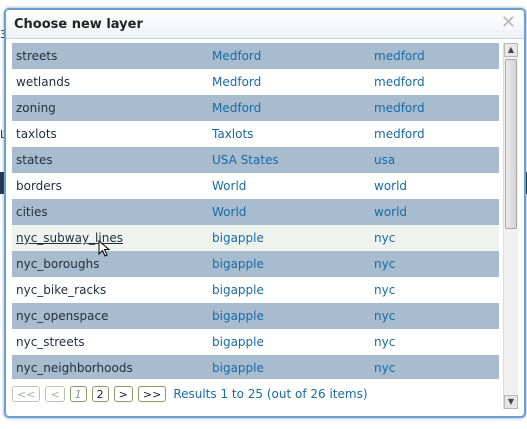 Image resolution: width=527 pixels, height=429 pixels. Describe the element at coordinates (43, 82) in the screenshot. I see `layer-name: wetlands` at that location.